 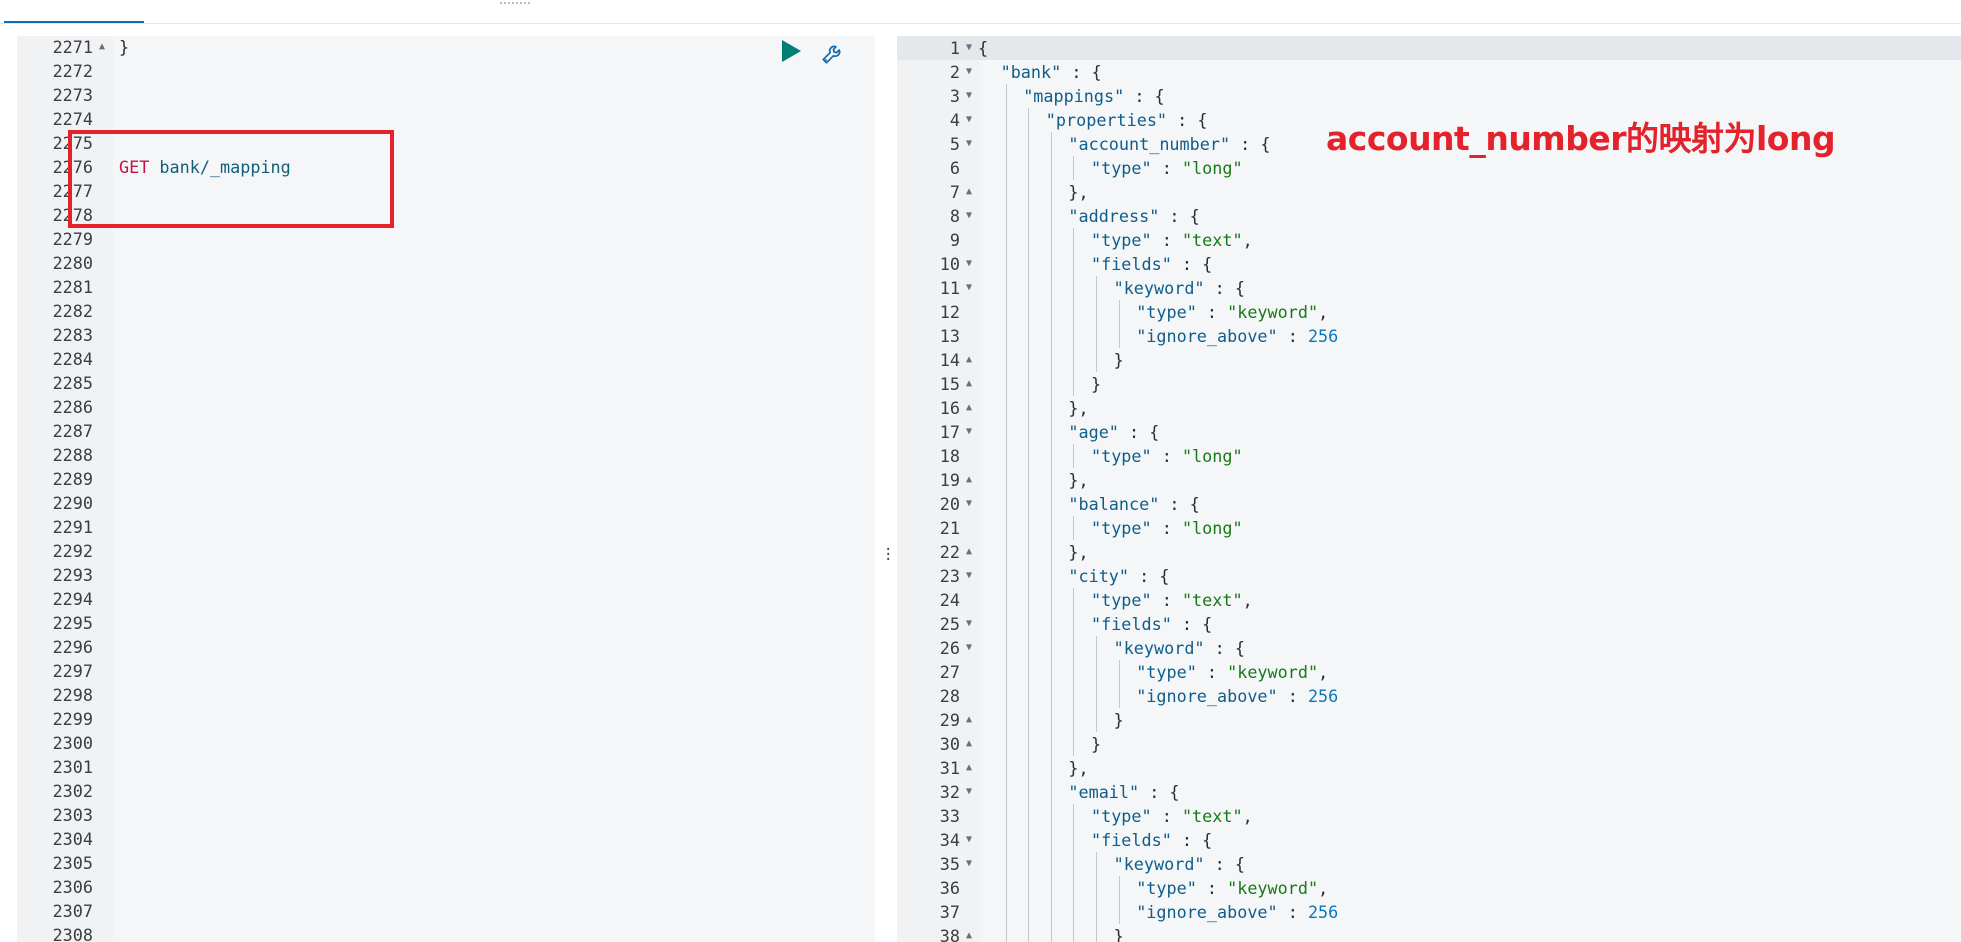 What do you see at coordinates (446, 383) in the screenshot?
I see `code-line: 2285` at bounding box center [446, 383].